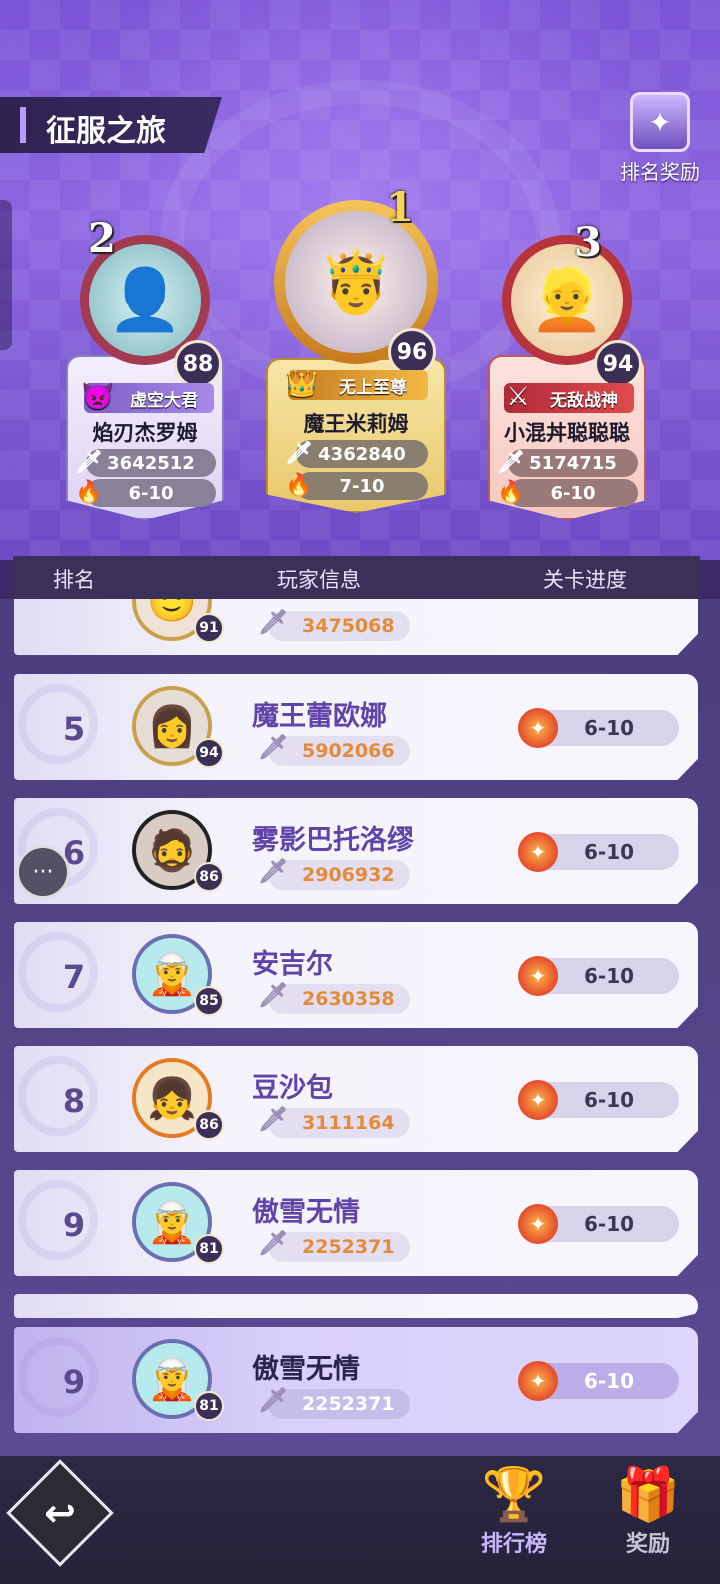  I want to click on power-pill: 🗡 4362840, so click(356, 454).